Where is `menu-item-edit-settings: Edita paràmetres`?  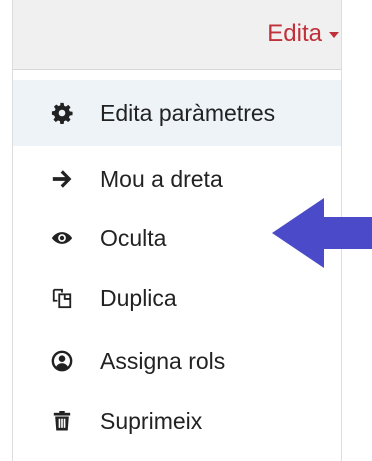
menu-item-edit-settings: Edita paràmetres is located at coordinates (177, 113).